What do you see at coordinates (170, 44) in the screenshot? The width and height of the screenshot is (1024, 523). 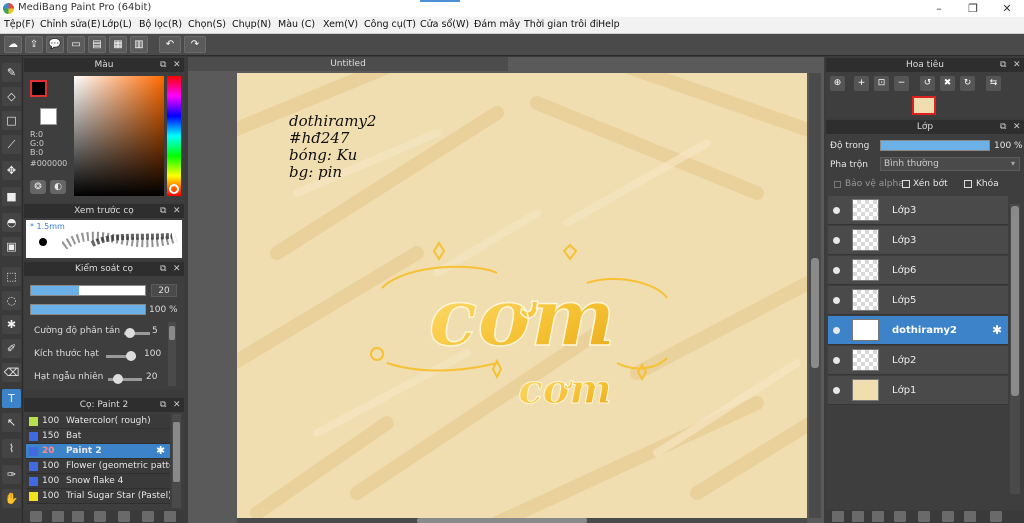 I see `undo-button: ↶` at bounding box center [170, 44].